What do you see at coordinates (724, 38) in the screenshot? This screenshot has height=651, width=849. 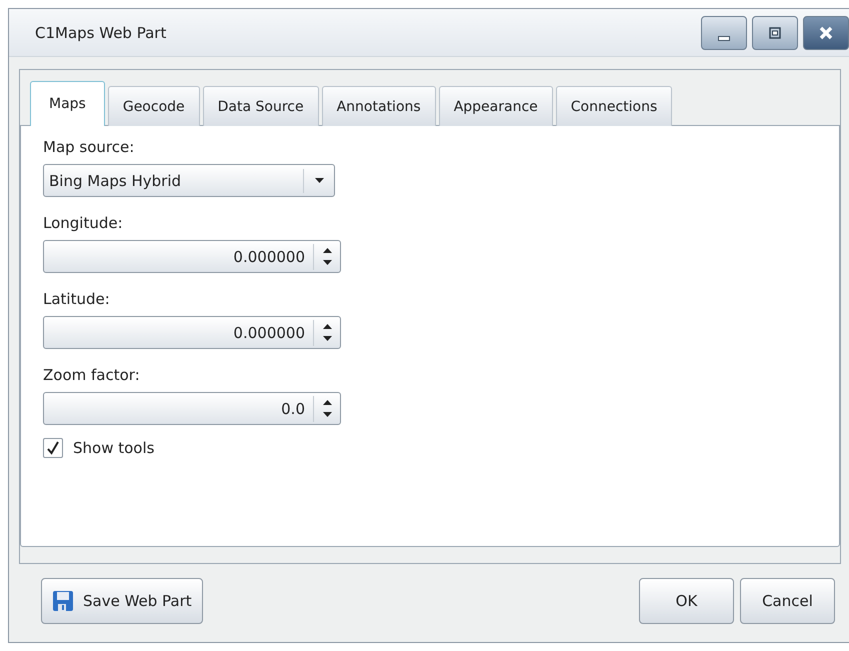 I see `minimize-icon` at bounding box center [724, 38].